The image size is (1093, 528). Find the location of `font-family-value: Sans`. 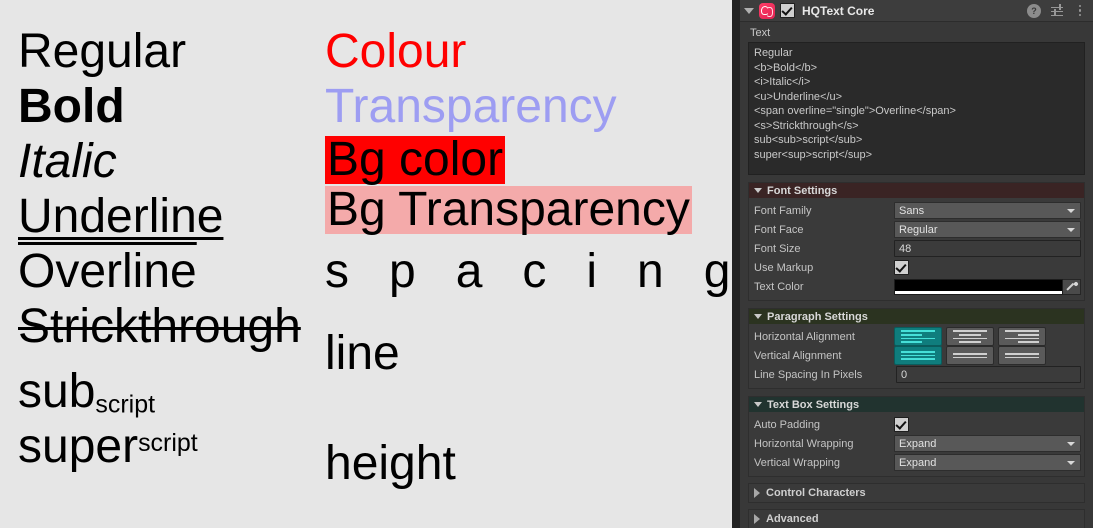

font-family-value: Sans is located at coordinates (912, 210).